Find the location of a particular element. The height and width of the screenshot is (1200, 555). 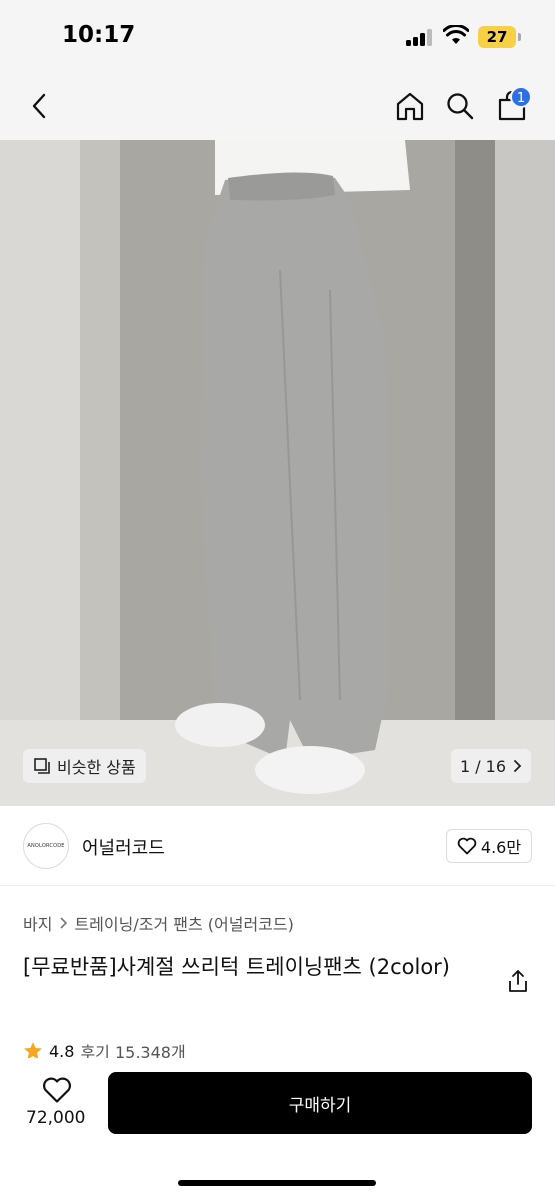

cart-count-badge: 1 is located at coordinates (521, 97).